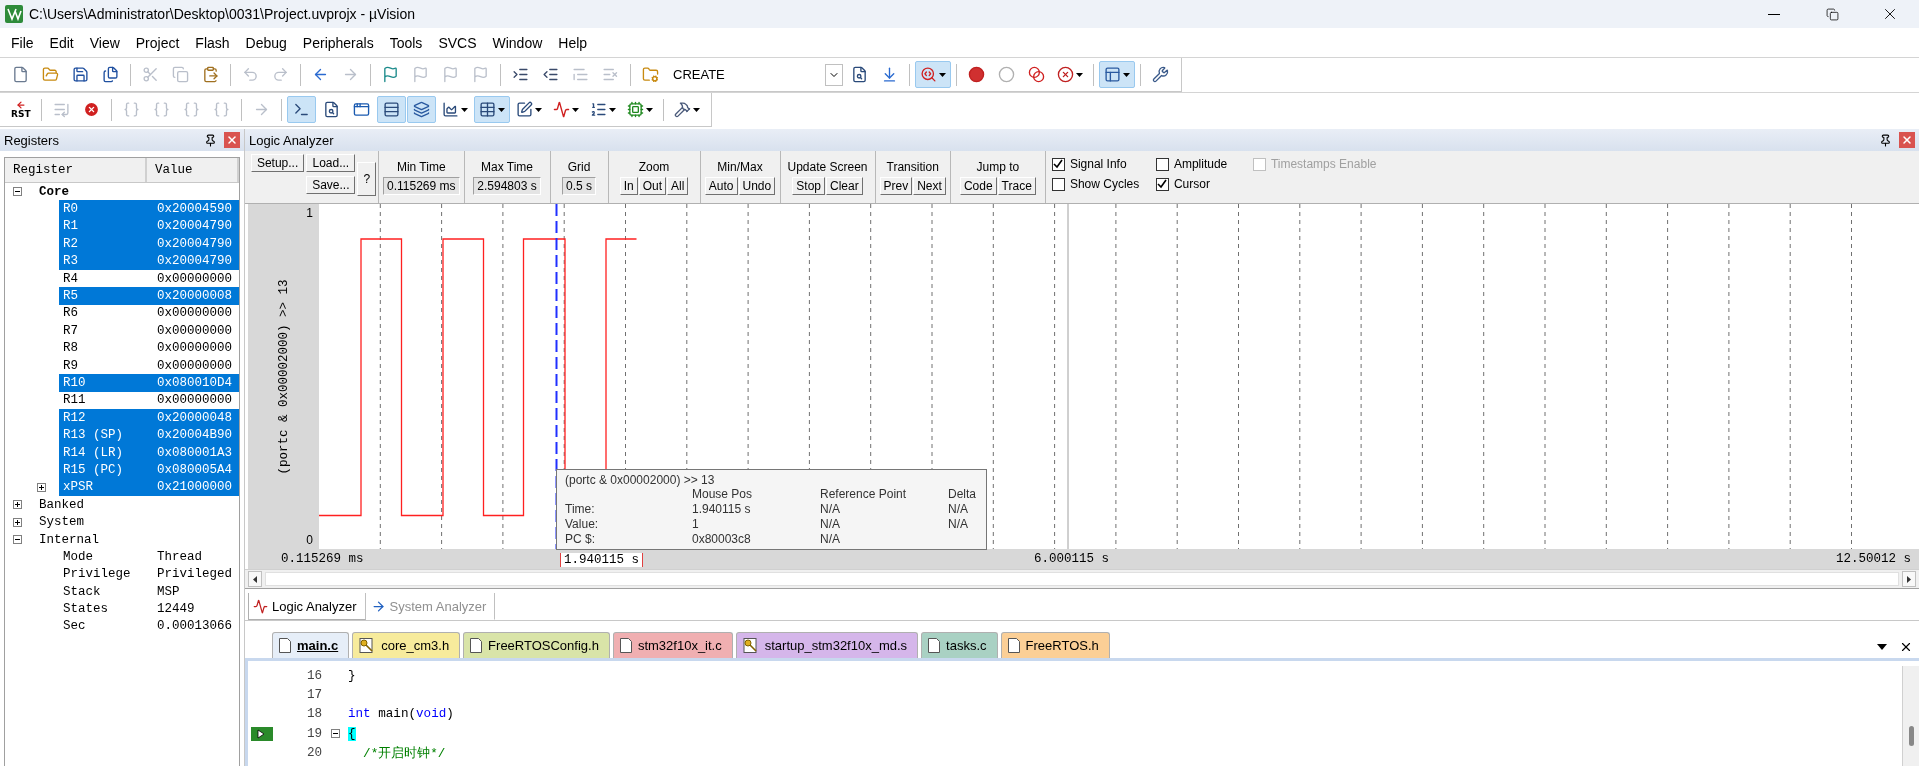 This screenshot has width=1919, height=766. Describe the element at coordinates (366, 179) in the screenshot. I see `help-button: ?` at that location.